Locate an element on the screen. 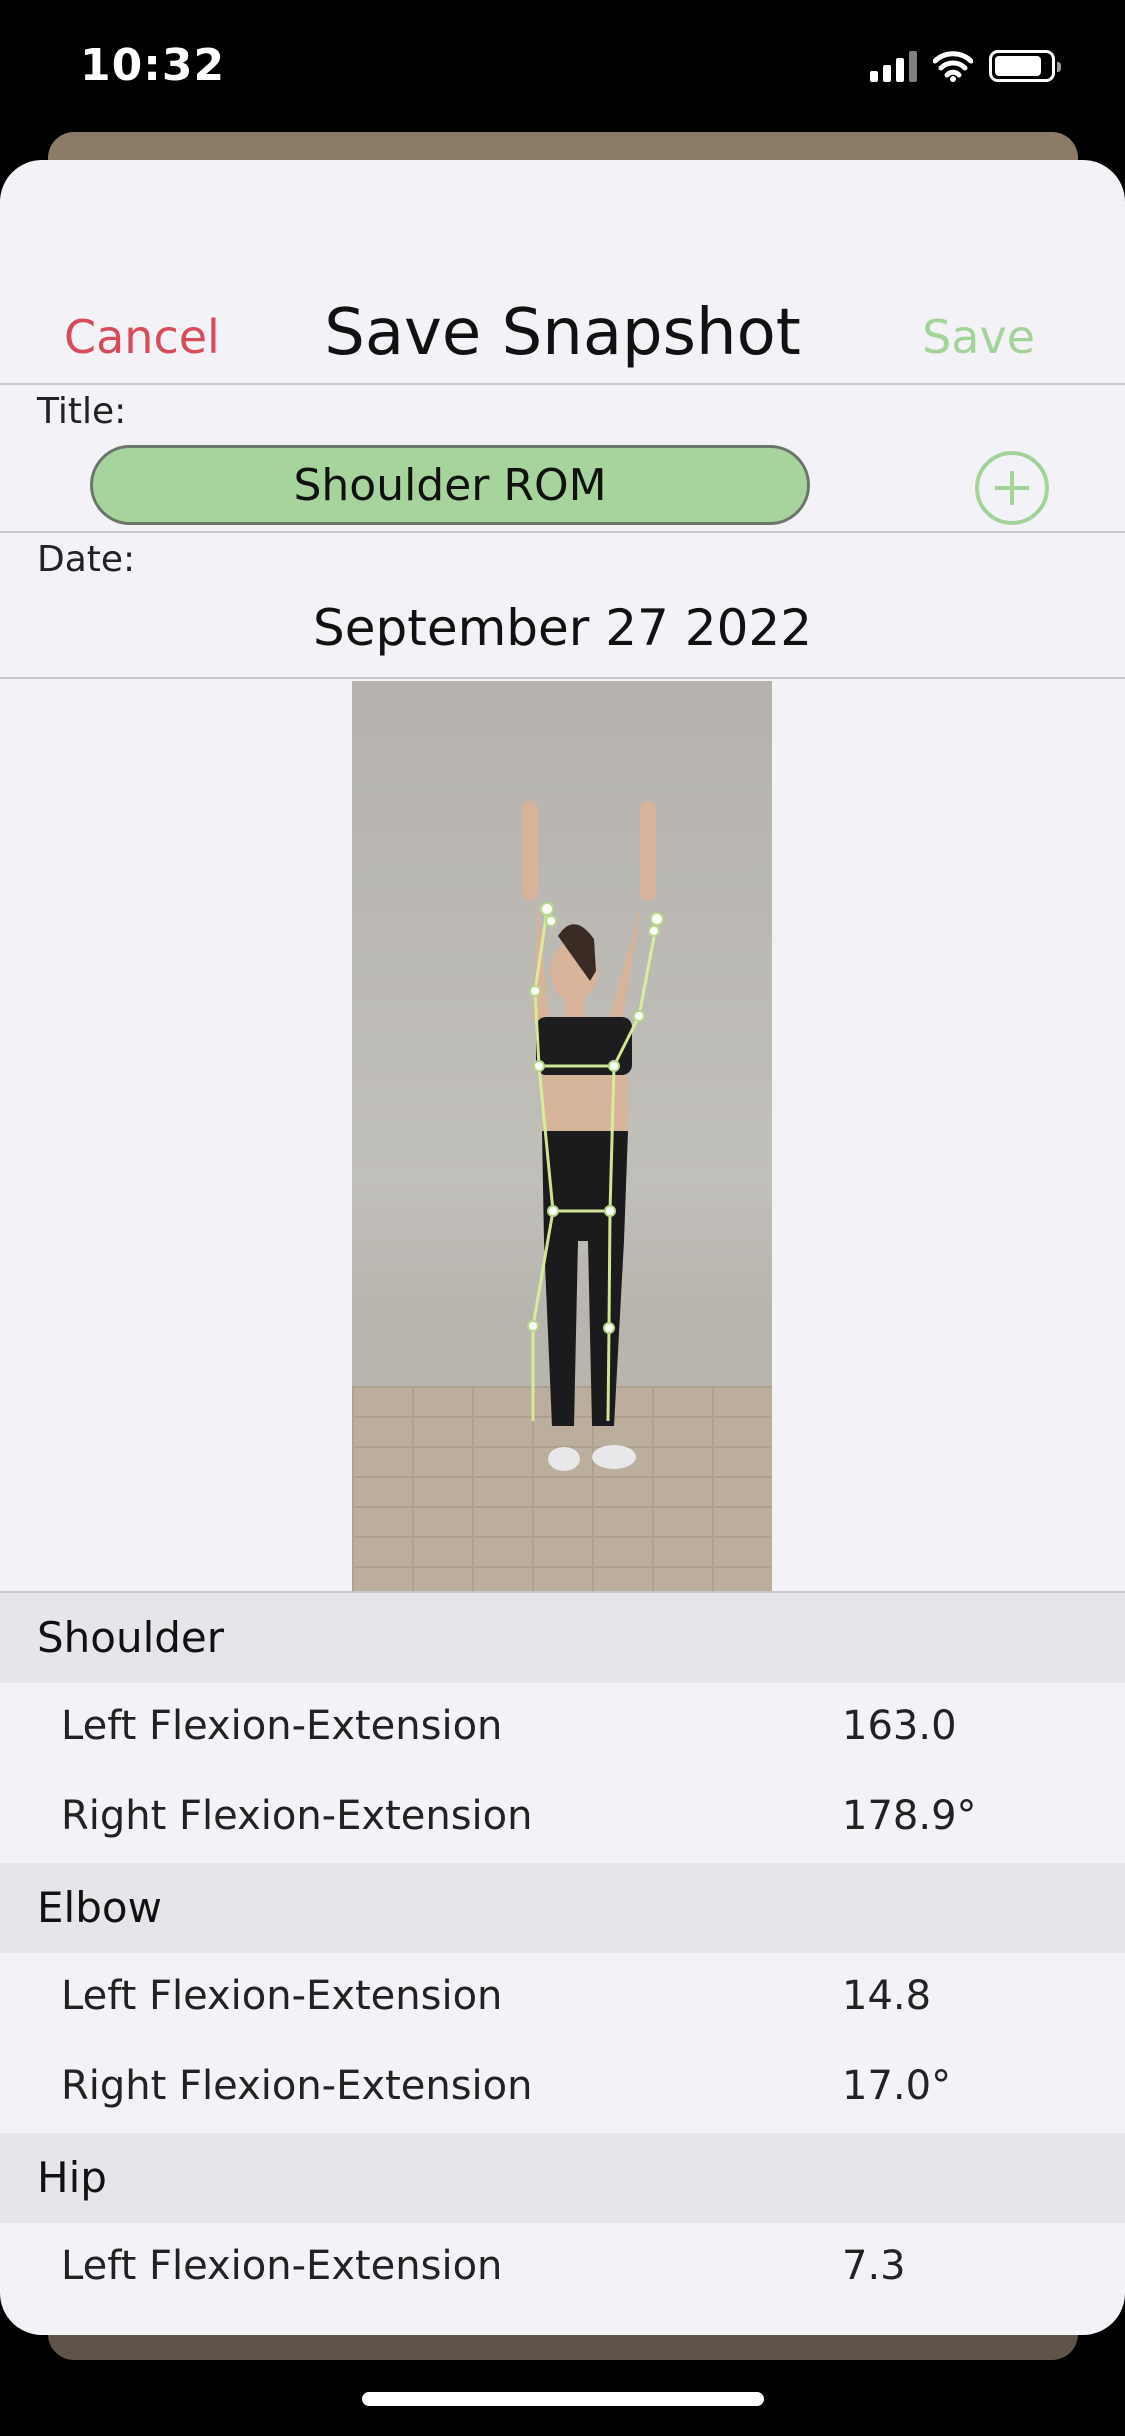 This screenshot has height=2436, width=1125. row-value: 178.9° is located at coordinates (909, 1816).